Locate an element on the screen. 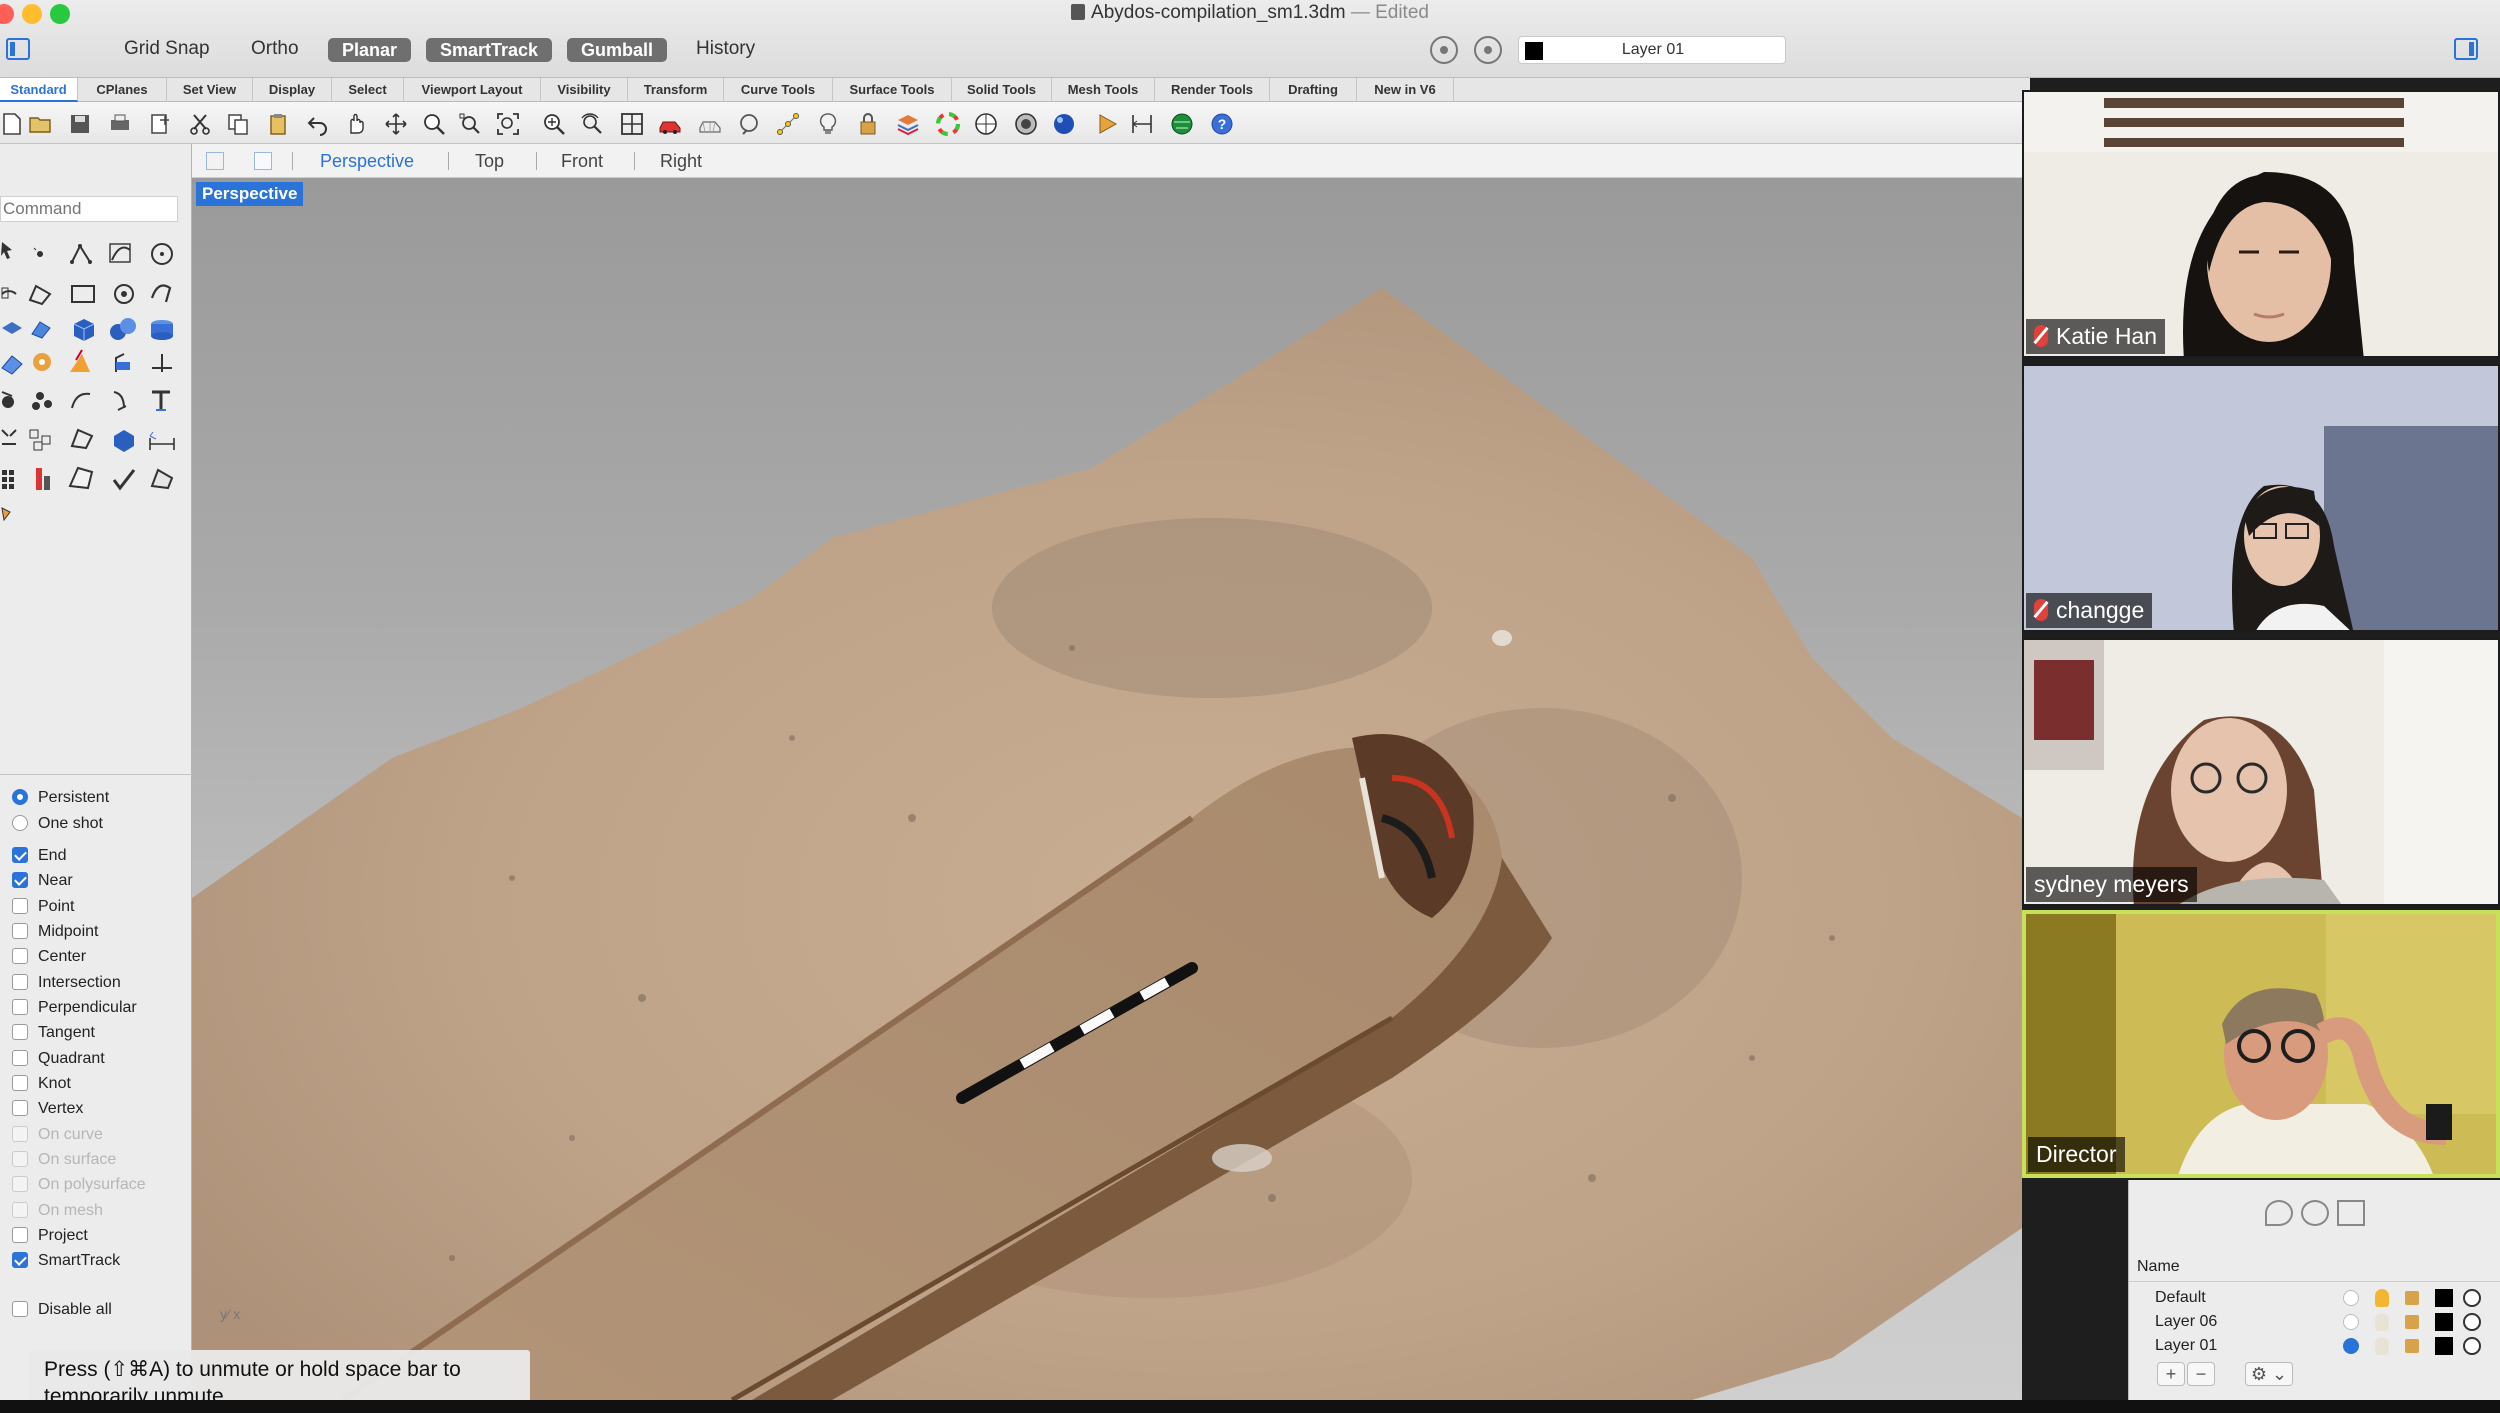 The height and width of the screenshot is (1413, 2500). named-view-icon is located at coordinates (1108, 124).